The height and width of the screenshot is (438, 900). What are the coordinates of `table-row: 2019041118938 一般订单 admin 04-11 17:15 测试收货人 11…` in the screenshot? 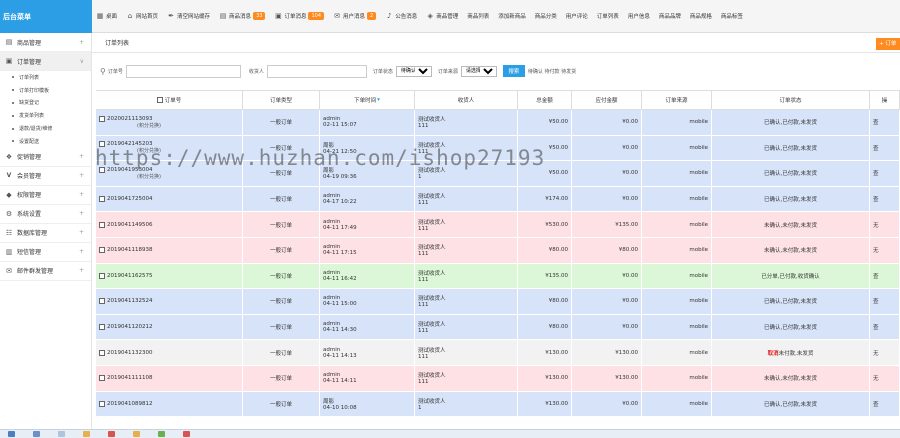 It's located at (498, 250).